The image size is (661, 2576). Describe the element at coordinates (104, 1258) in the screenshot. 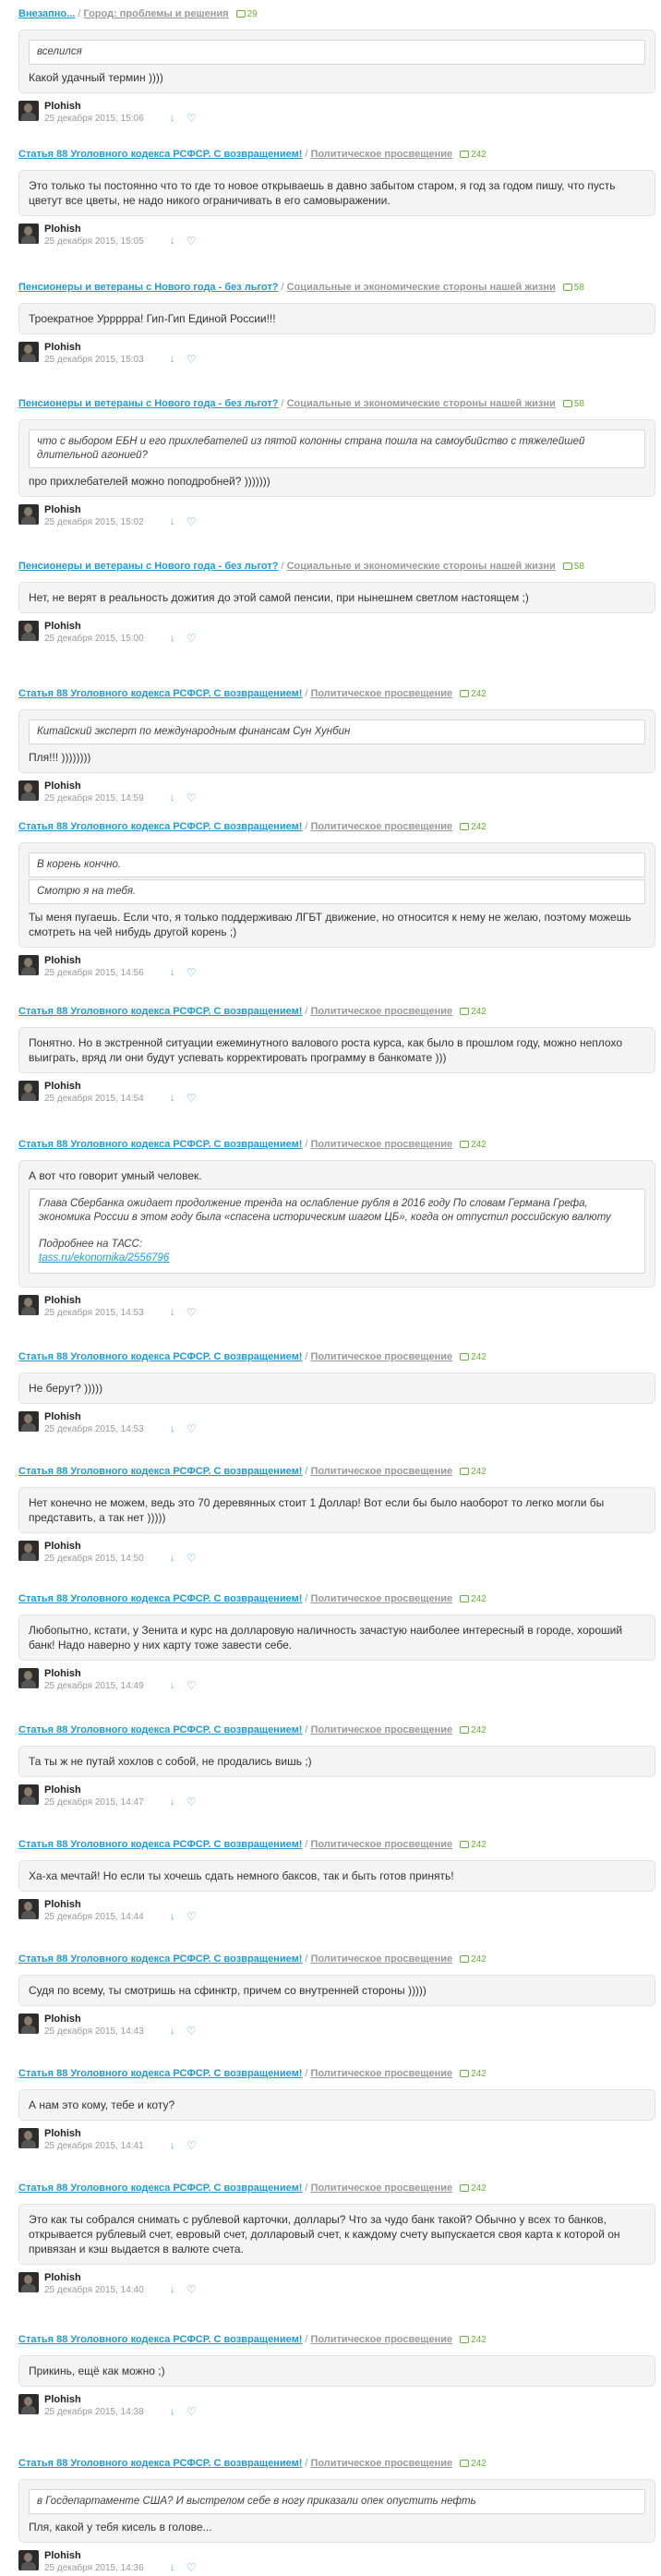

I see `quoted-article-link: tass.ru/ekonomika/2556796` at that location.